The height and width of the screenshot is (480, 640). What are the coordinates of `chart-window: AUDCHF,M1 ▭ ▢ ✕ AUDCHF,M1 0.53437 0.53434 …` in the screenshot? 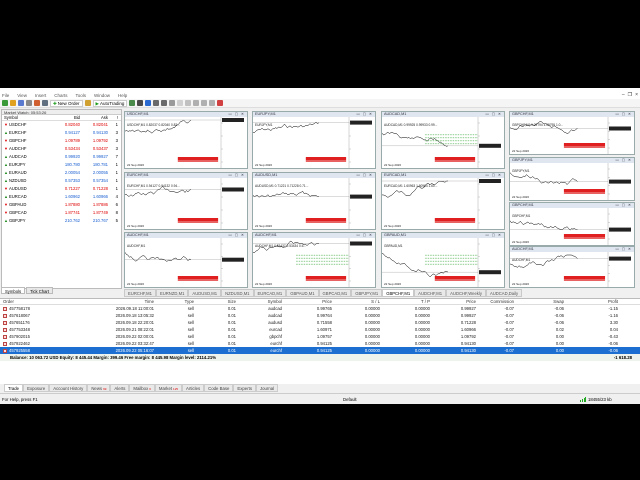 It's located at (314, 260).